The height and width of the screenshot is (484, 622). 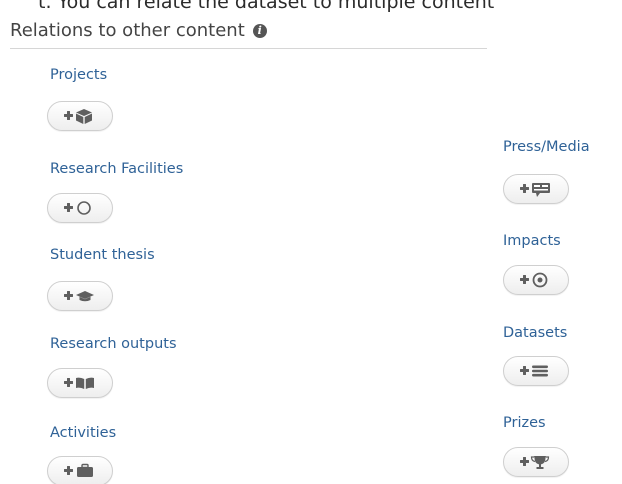 What do you see at coordinates (79, 75) in the screenshot?
I see `projects-label: Projects` at bounding box center [79, 75].